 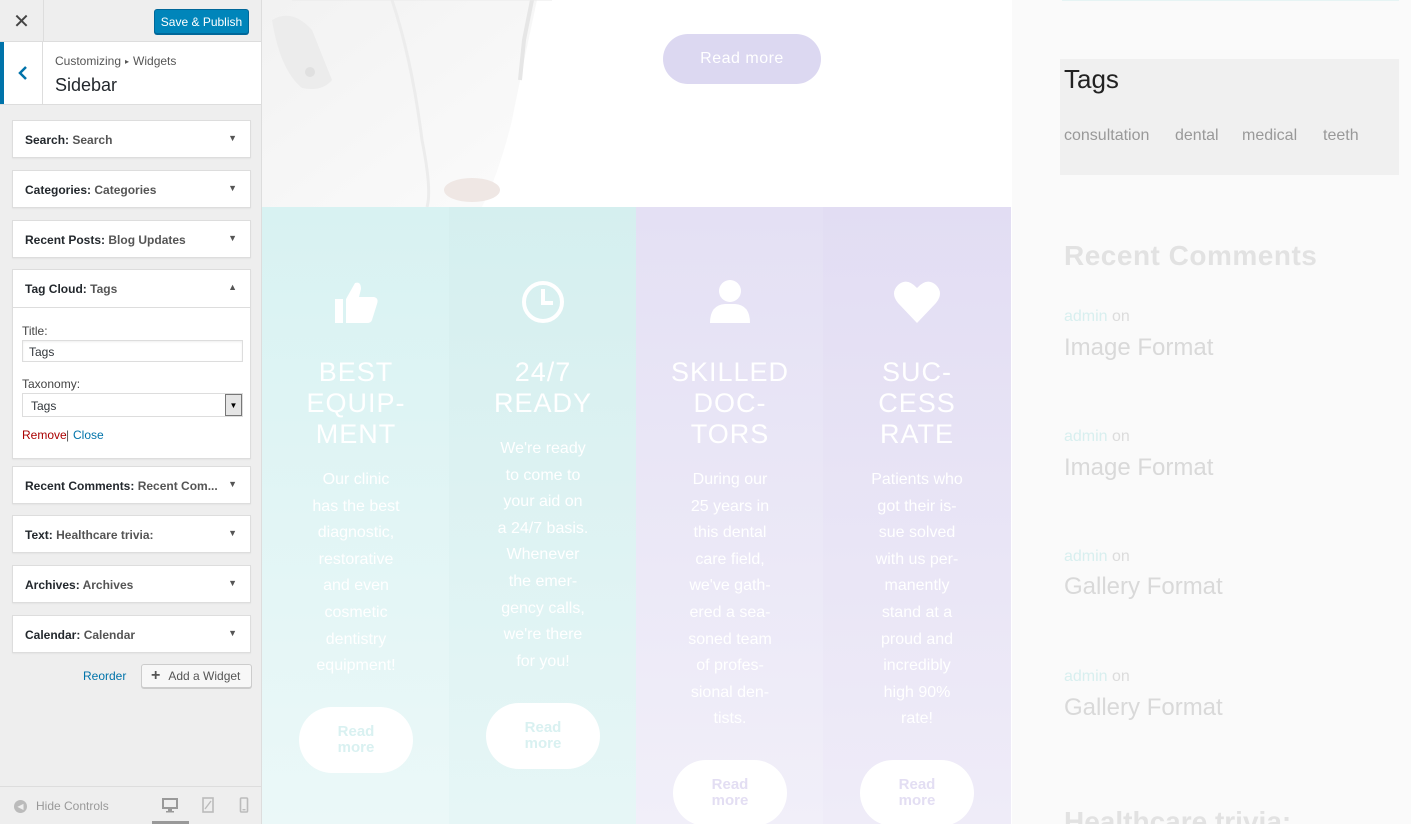 What do you see at coordinates (1230, 0) in the screenshot?
I see `divider` at bounding box center [1230, 0].